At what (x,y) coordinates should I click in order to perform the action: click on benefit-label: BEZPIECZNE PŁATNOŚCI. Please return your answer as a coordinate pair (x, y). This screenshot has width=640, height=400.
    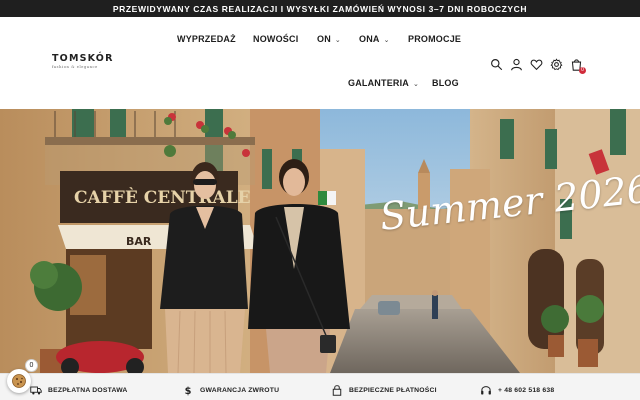
    Looking at the image, I should click on (393, 390).